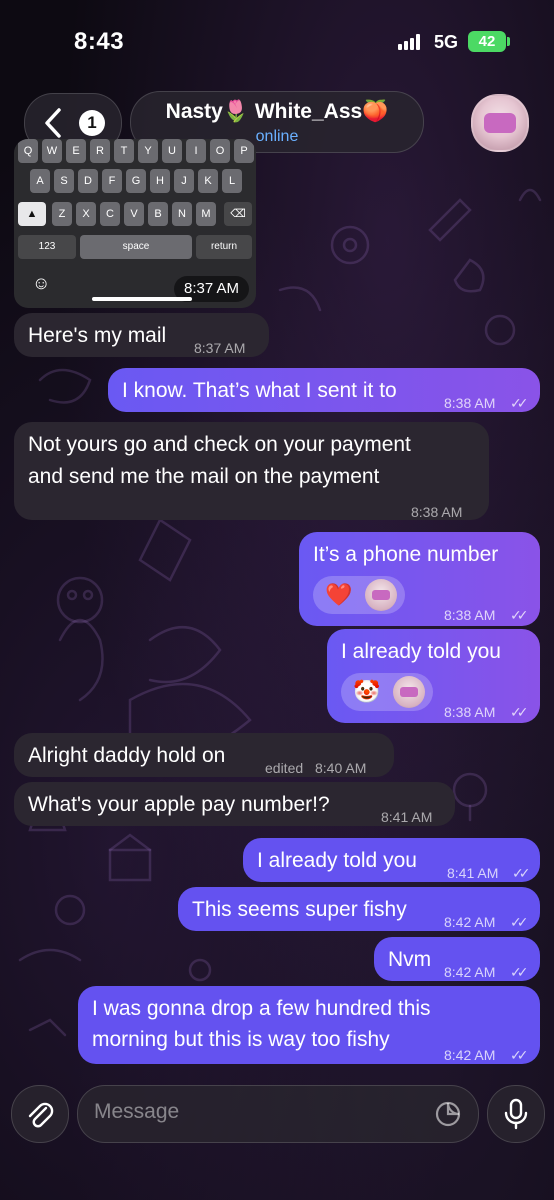 The width and height of the screenshot is (554, 1200). I want to click on message-text-line-1: Not yours go and check on your payment, so click(219, 444).